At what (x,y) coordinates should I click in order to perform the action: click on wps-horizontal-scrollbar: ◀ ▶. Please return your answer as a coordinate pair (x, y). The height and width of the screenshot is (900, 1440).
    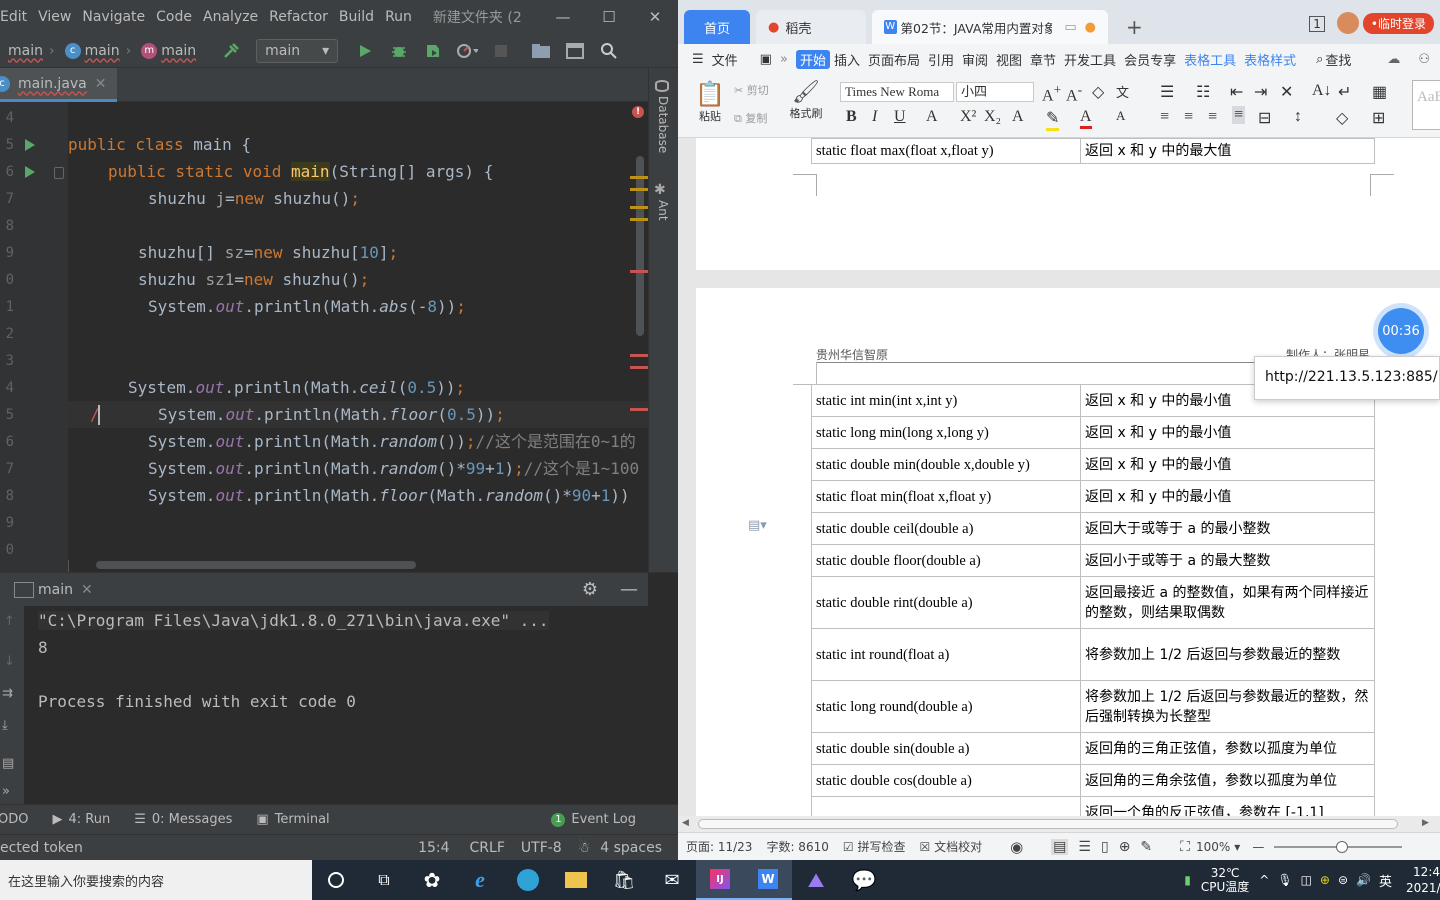
    Looking at the image, I should click on (1059, 824).